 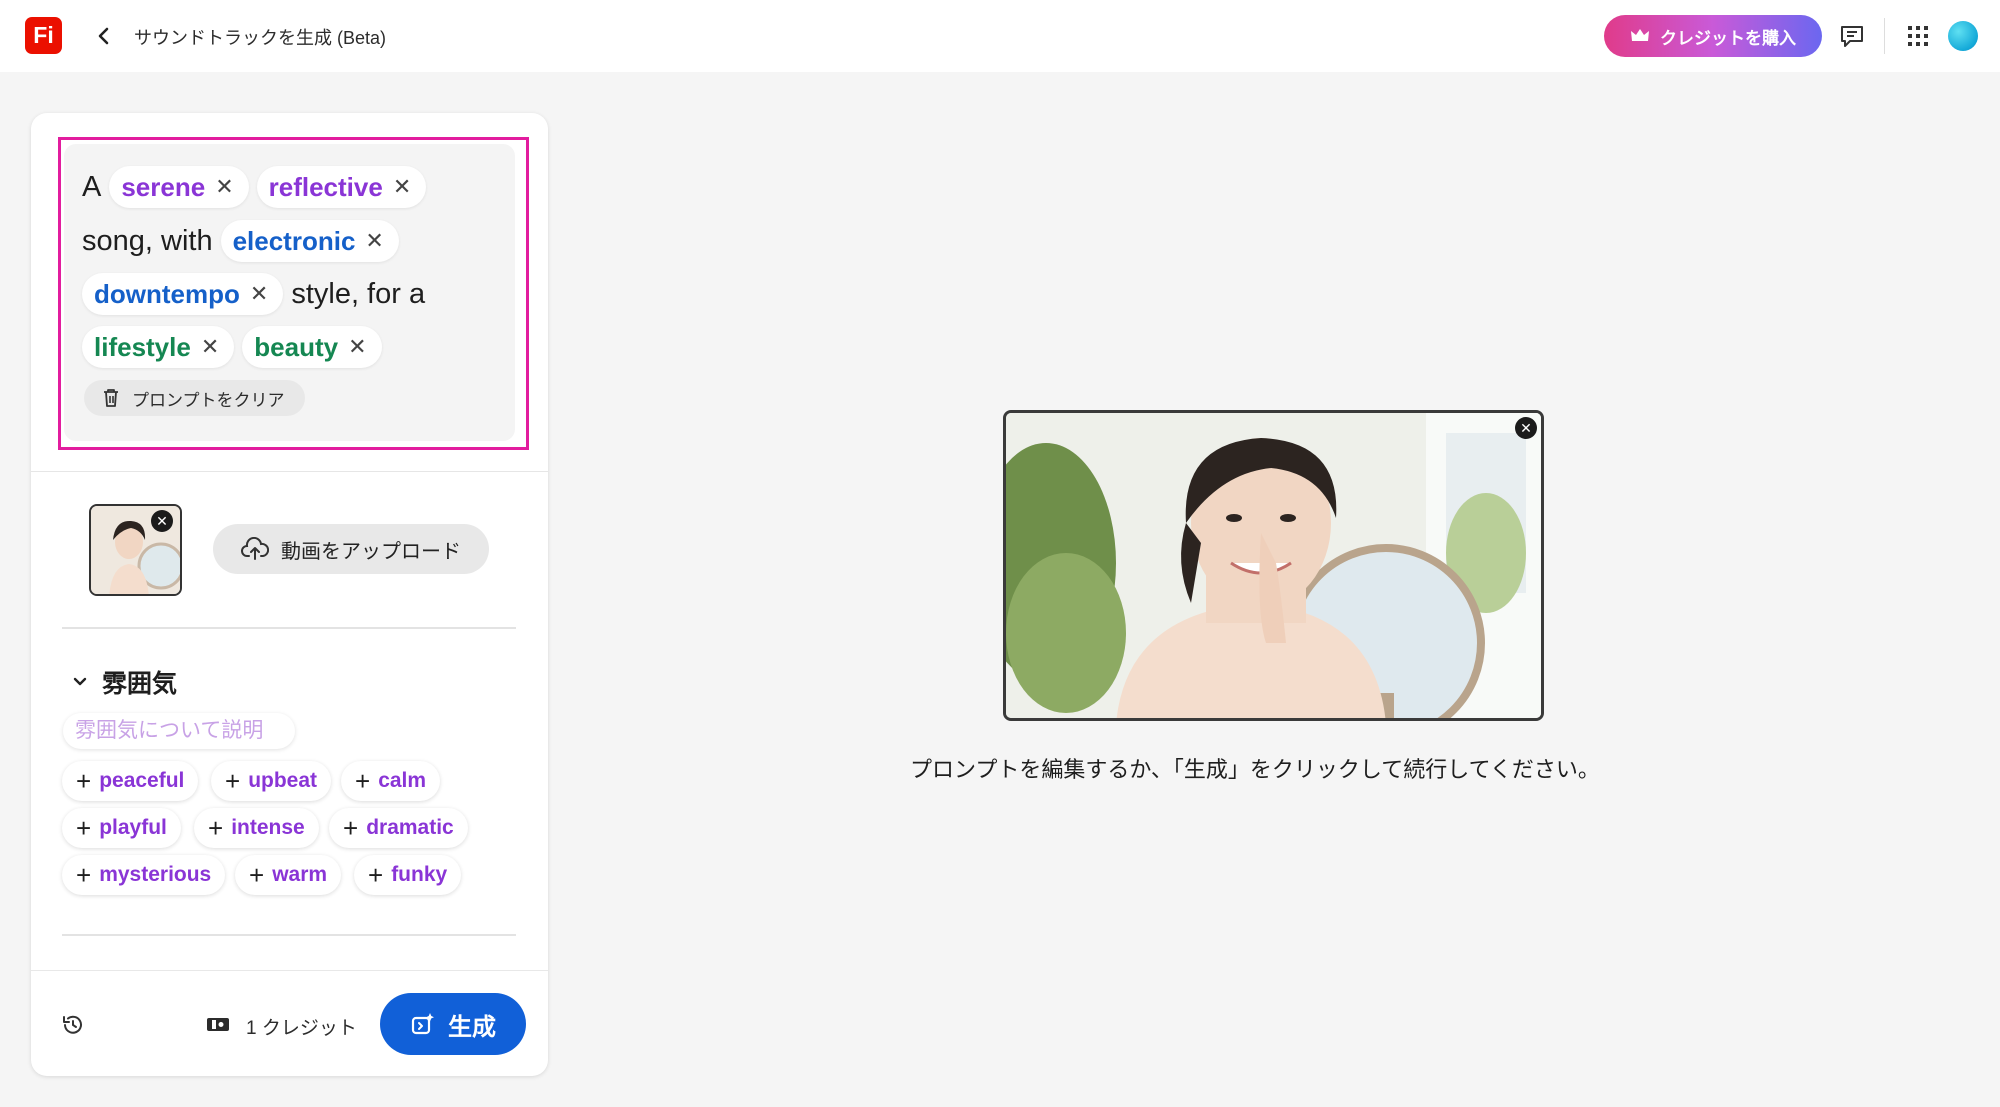 I want to click on generate-button: 生成, so click(x=453, y=1024).